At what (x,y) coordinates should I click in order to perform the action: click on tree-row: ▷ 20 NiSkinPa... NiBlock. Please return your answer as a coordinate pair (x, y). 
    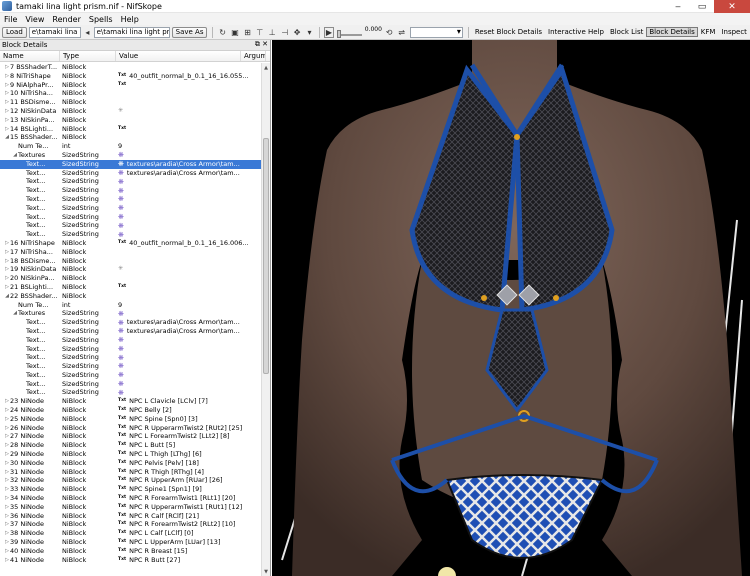
    Looking at the image, I should click on (131, 278).